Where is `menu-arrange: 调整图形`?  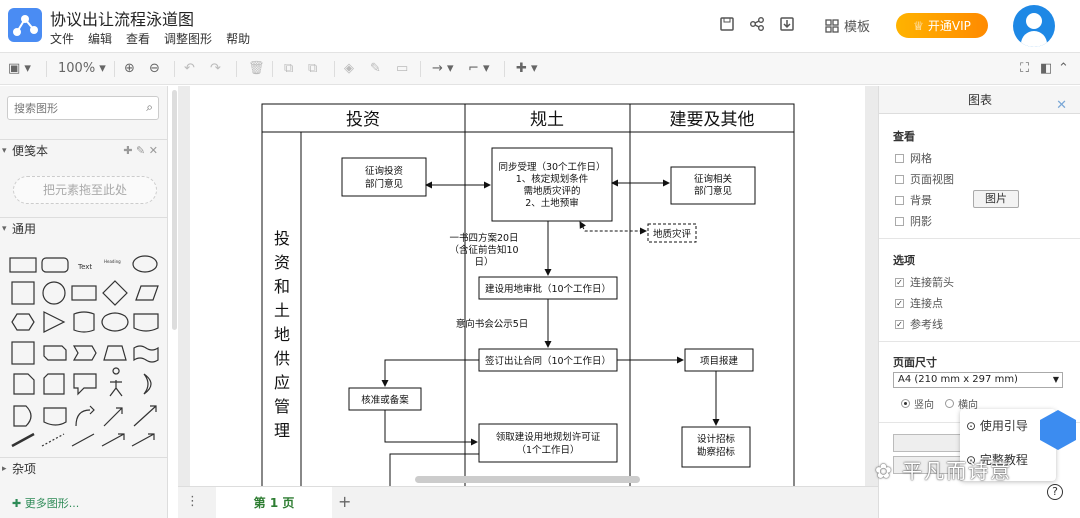 menu-arrange: 调整图形 is located at coordinates (188, 38).